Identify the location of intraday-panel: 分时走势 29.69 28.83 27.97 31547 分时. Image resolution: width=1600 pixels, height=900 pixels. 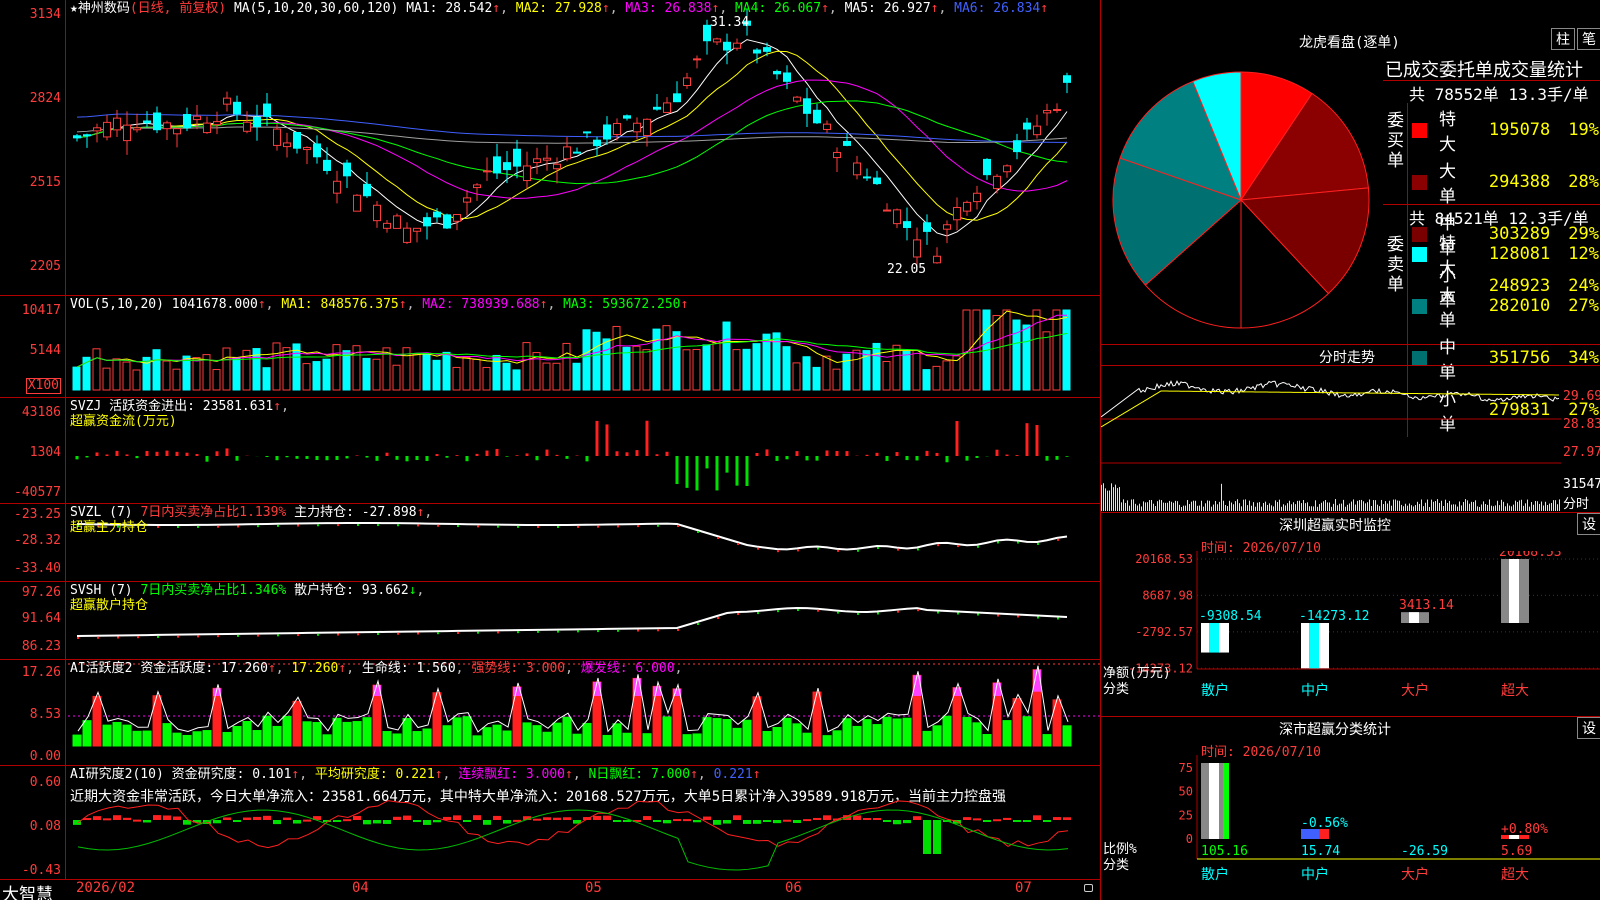
(1350, 429).